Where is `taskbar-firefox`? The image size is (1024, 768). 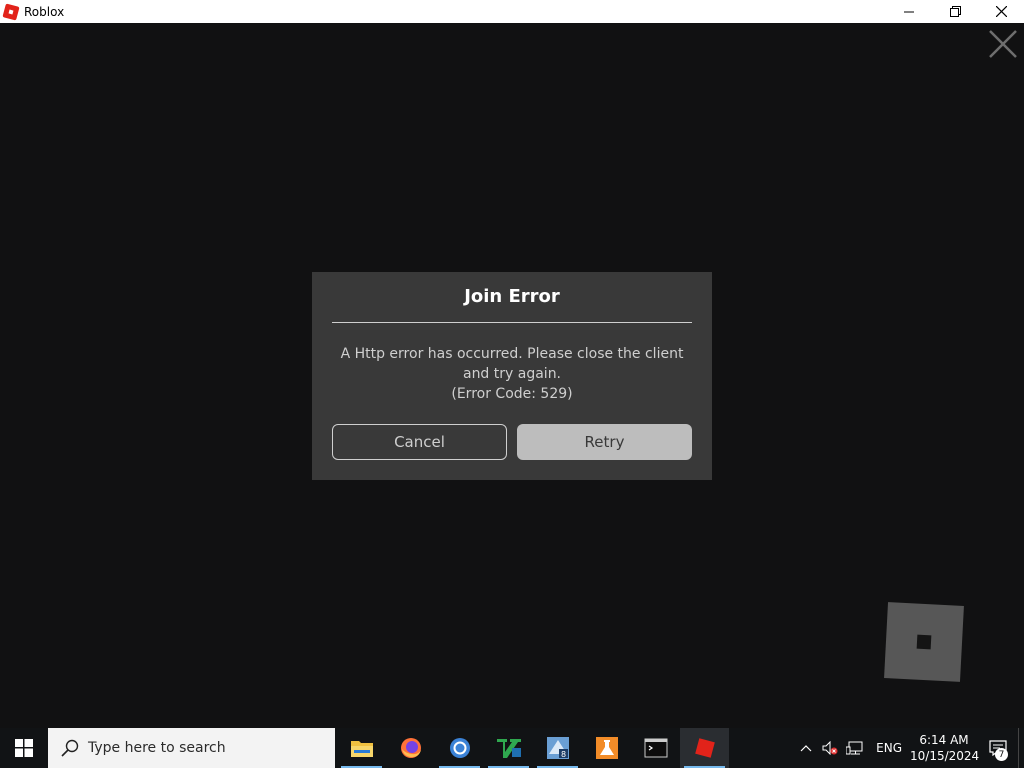 taskbar-firefox is located at coordinates (410, 748).